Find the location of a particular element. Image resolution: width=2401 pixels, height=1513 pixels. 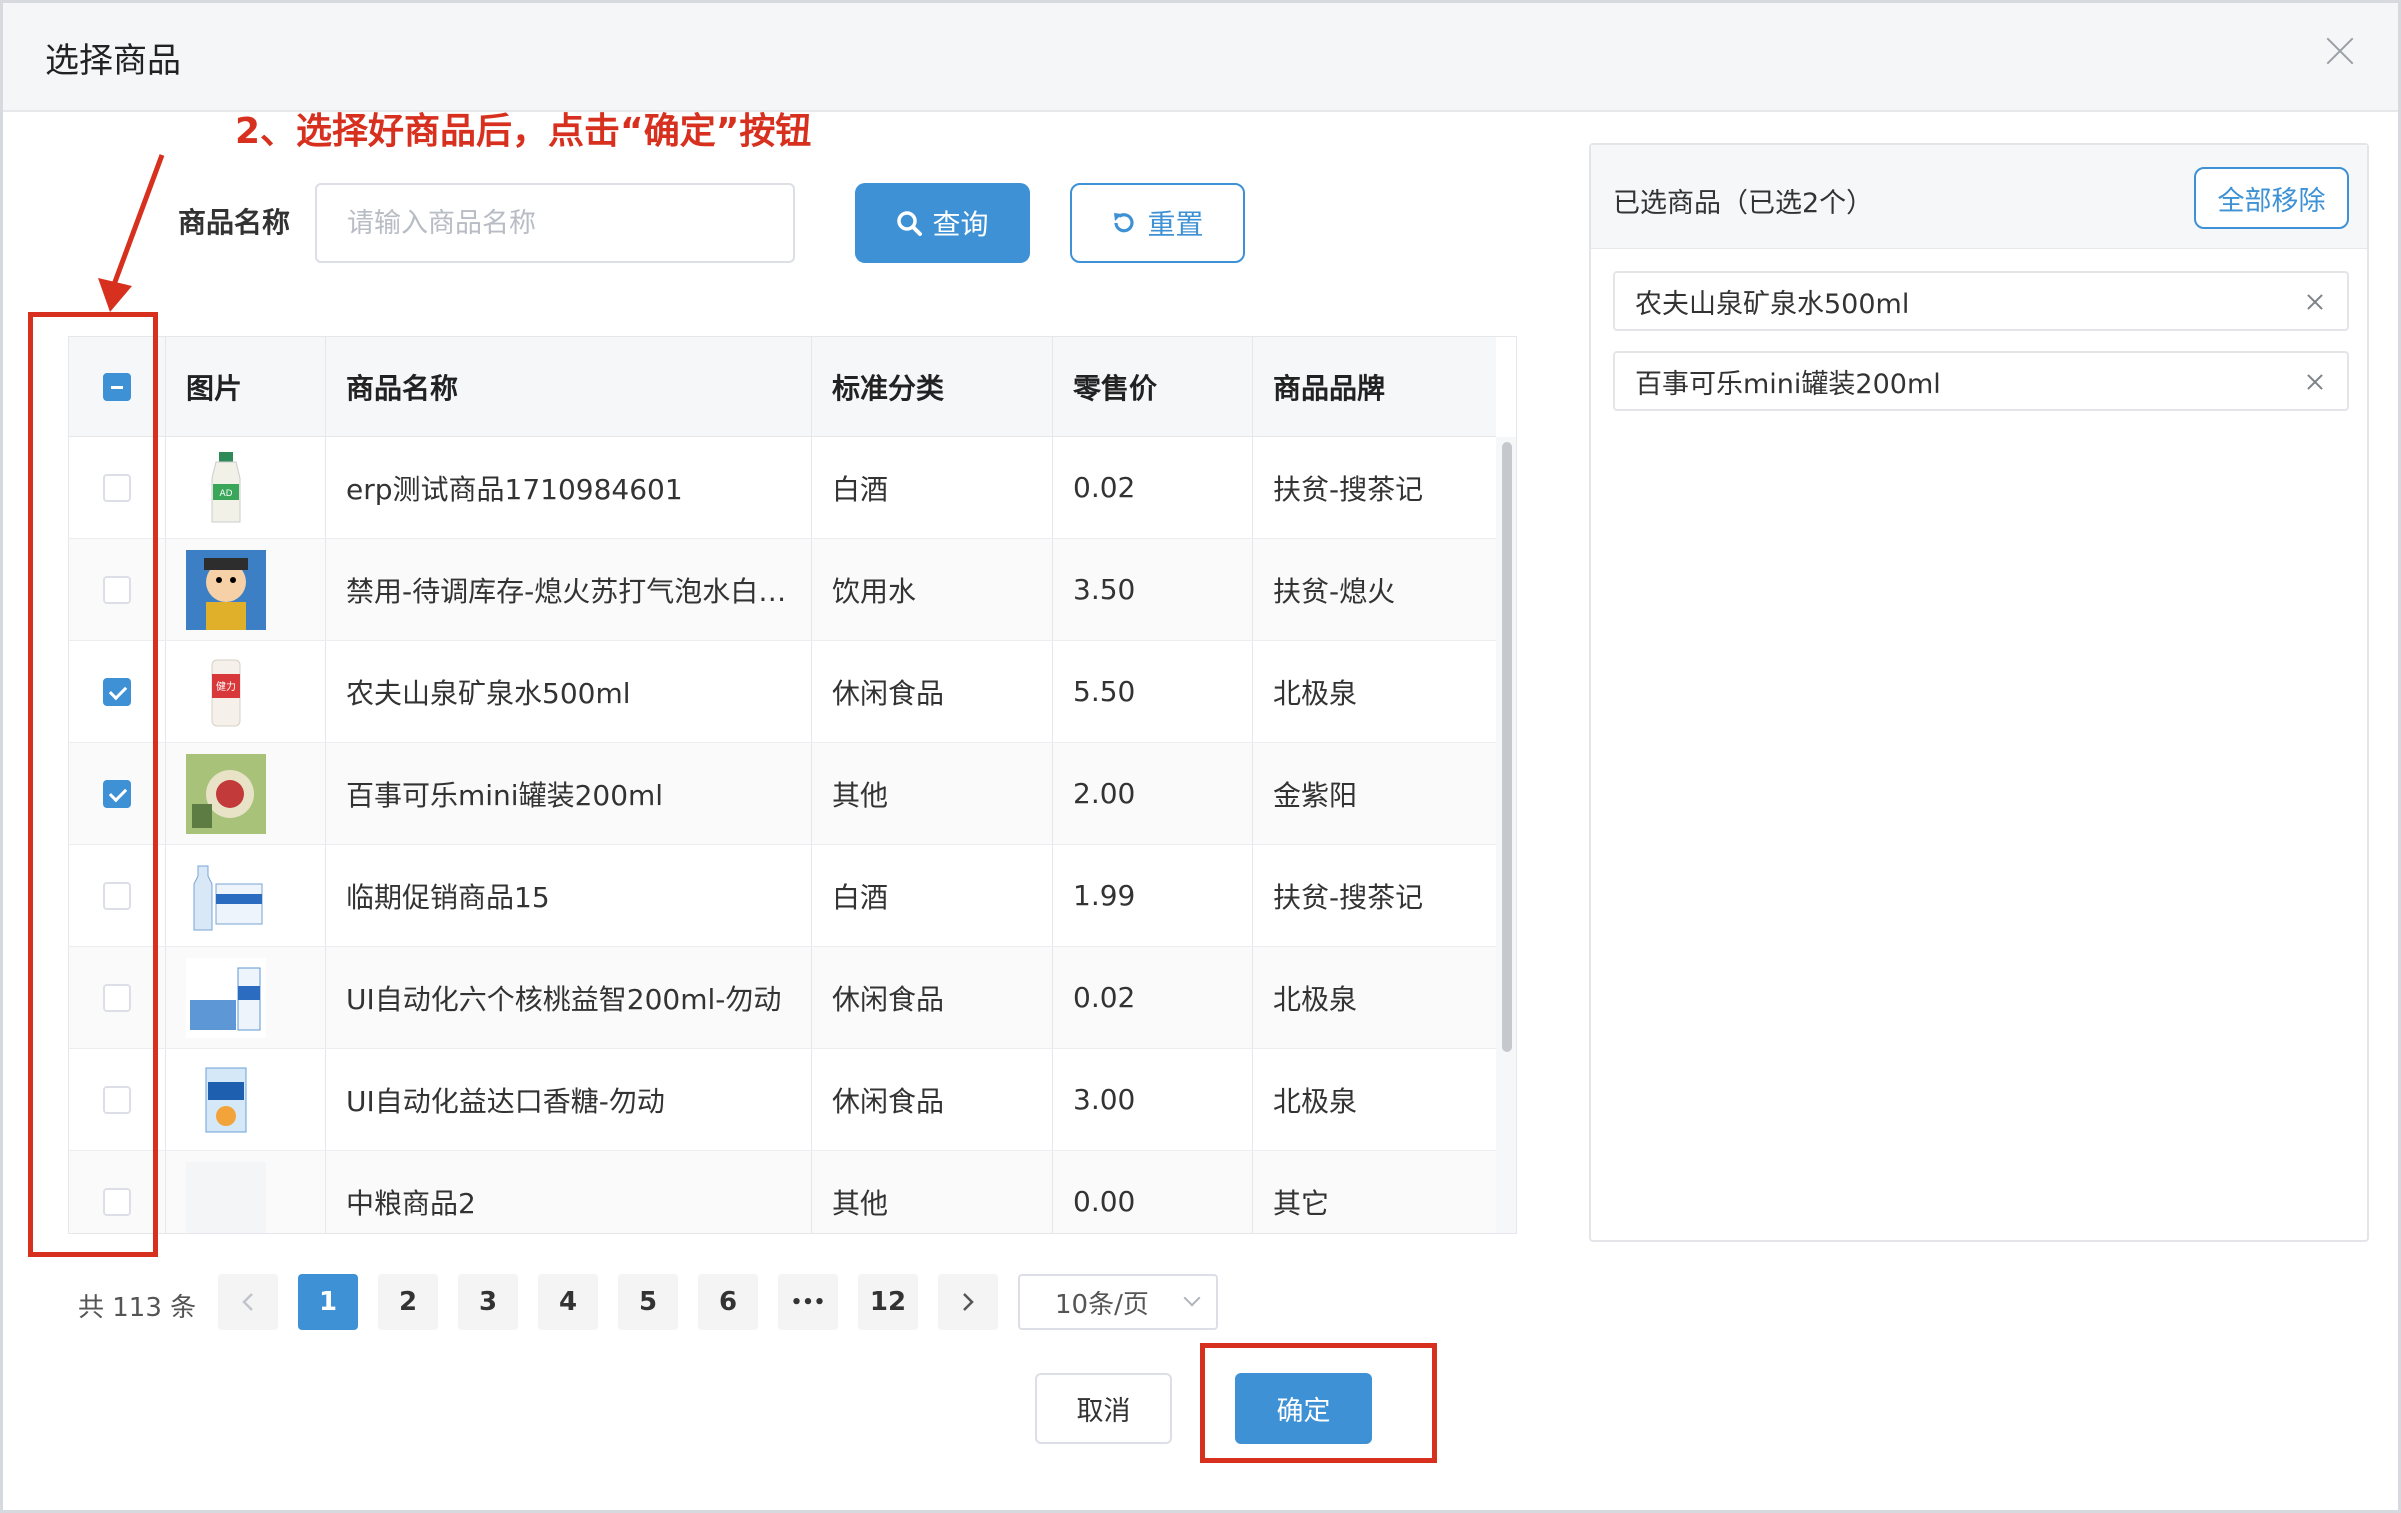

selected-item-label: 农夫山泉矿泉水500ml is located at coordinates (1772, 304).